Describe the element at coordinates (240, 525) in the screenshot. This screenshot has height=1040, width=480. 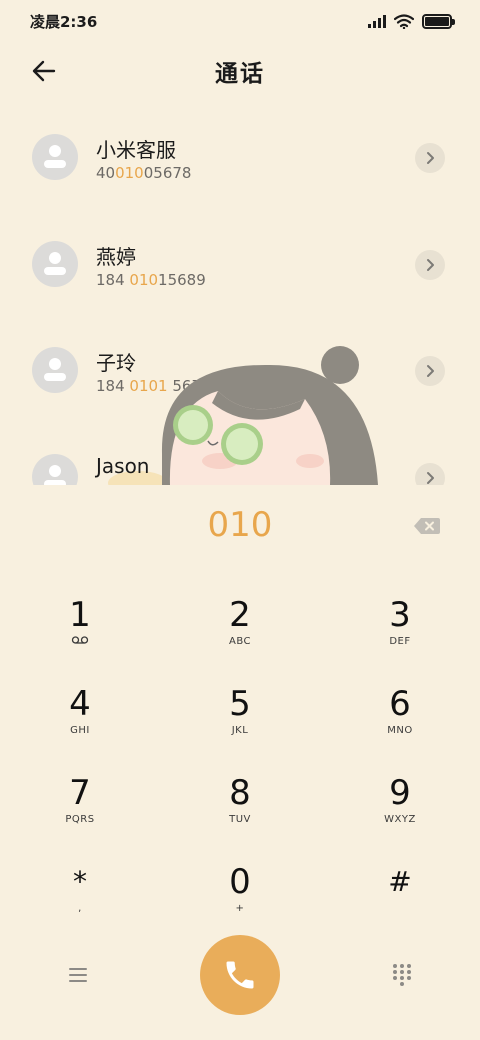
I see `dialed-number-display: 010` at that location.